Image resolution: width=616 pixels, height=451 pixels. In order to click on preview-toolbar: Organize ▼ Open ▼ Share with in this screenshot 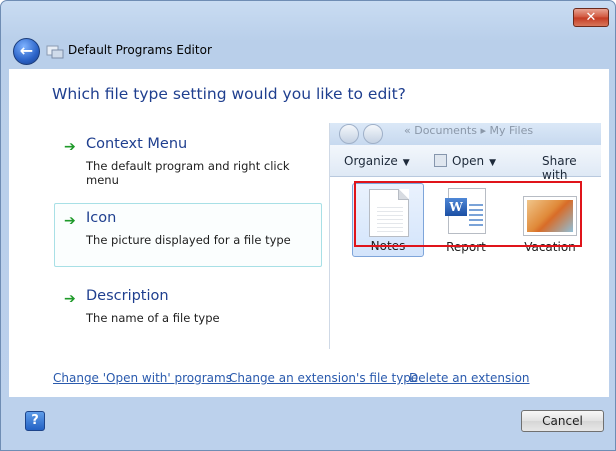, I will do `click(465, 163)`.